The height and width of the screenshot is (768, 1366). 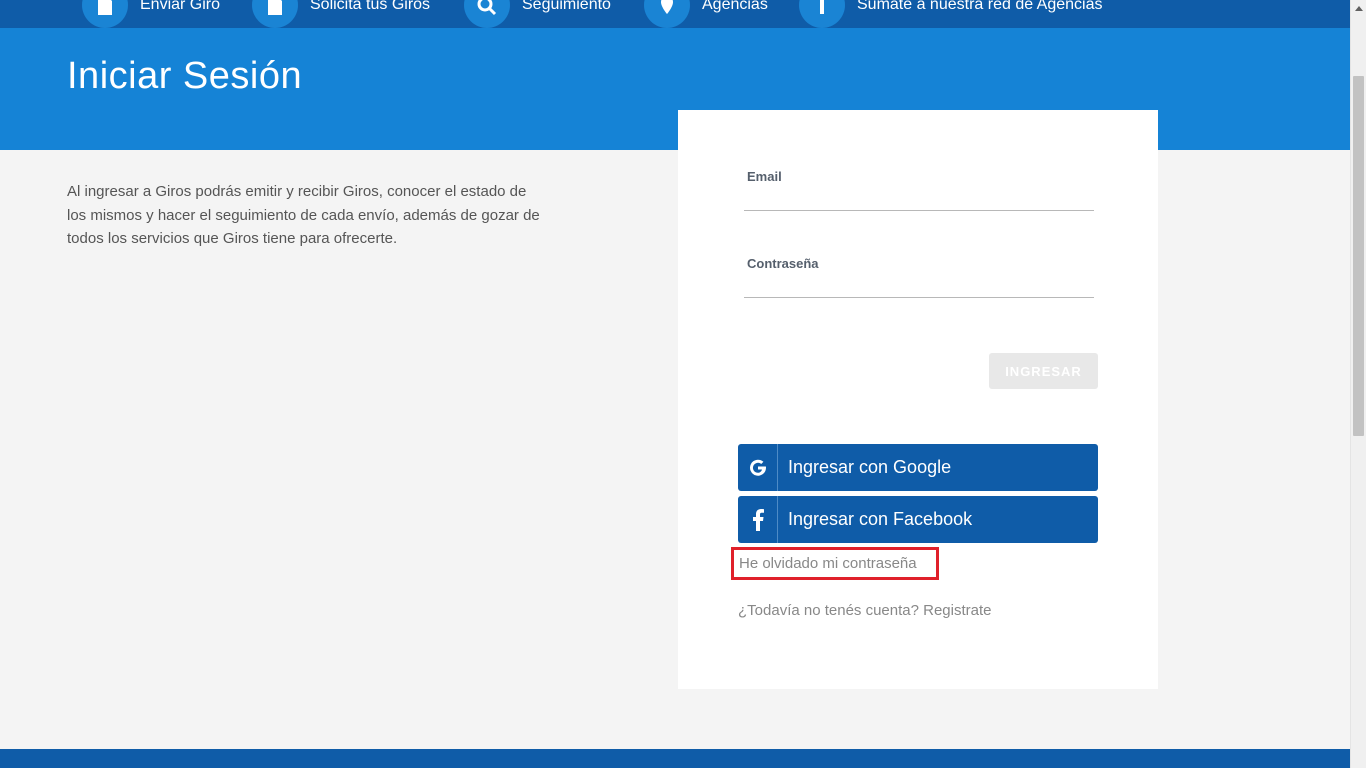 I want to click on vertical-scrollbar, so click(x=1358, y=384).